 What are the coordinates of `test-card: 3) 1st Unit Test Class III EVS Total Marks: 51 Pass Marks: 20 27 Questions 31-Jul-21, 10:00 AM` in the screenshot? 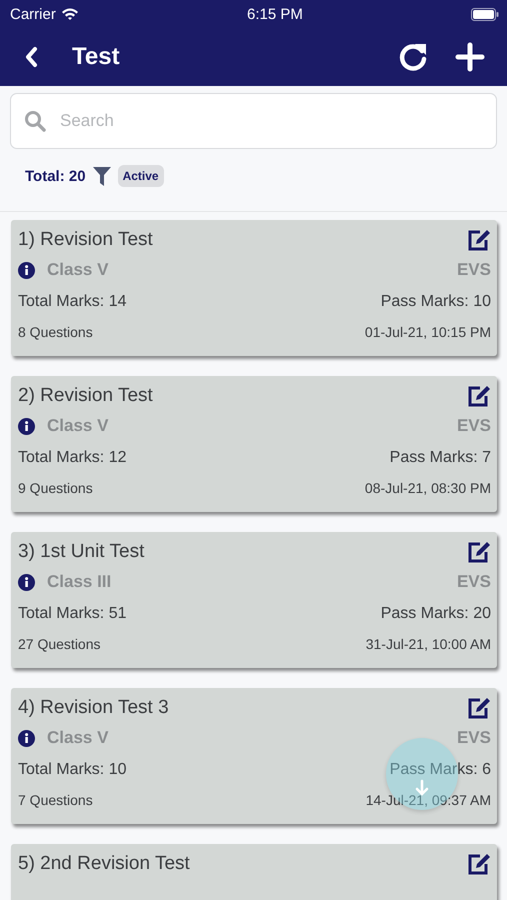 It's located at (254, 600).